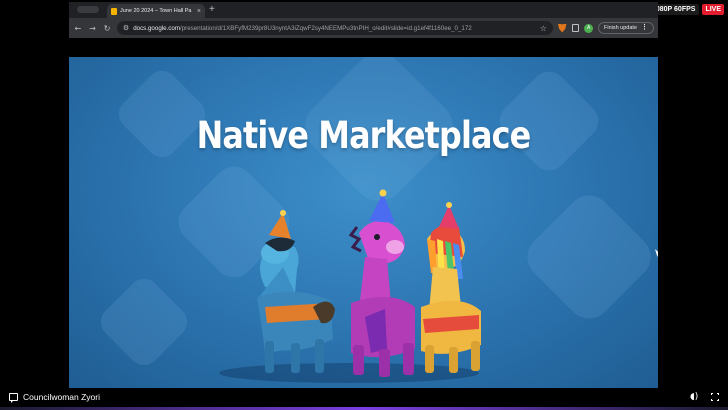  What do you see at coordinates (588, 28) in the screenshot?
I see `profile-avatar: A` at bounding box center [588, 28].